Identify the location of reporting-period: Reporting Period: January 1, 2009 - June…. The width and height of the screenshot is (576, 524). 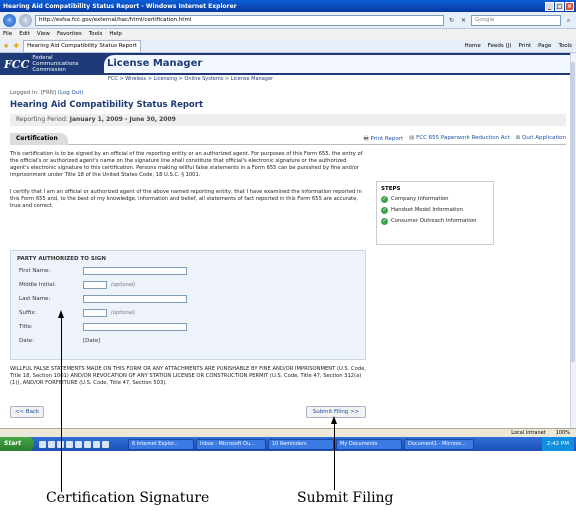
(288, 120).